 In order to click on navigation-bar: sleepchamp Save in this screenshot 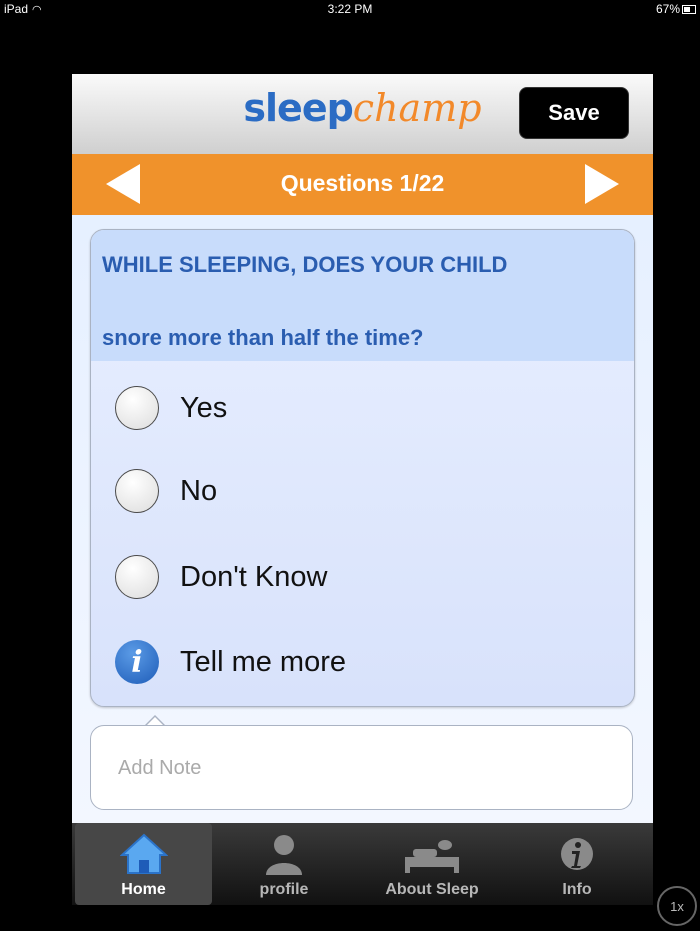, I will do `click(362, 114)`.